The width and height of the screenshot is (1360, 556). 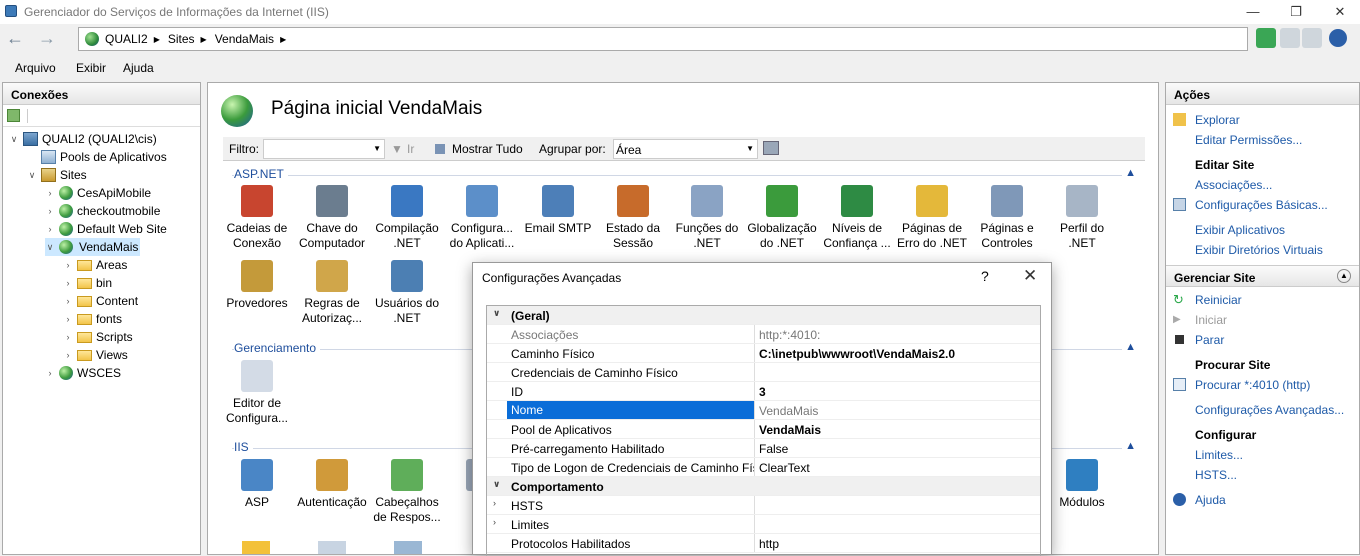 What do you see at coordinates (244, 39) in the screenshot?
I see `breadcrumb-site: VendaMais` at bounding box center [244, 39].